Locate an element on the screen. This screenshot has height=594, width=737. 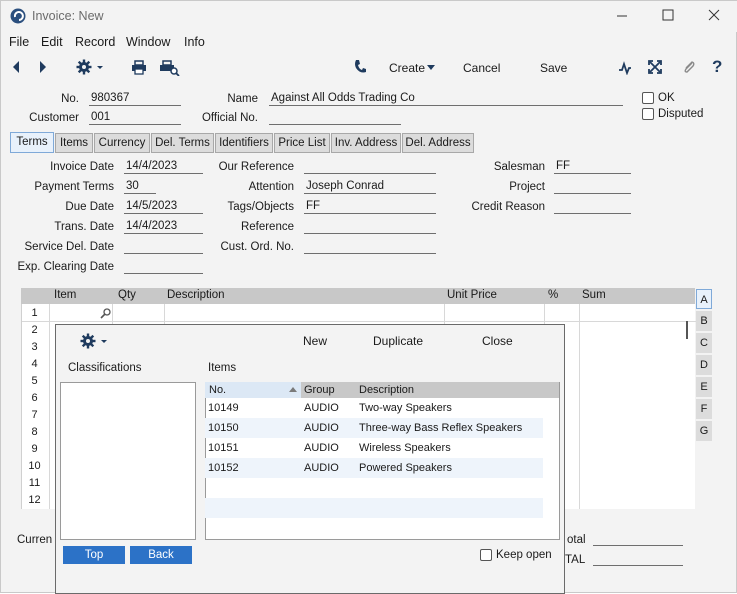
disputed-label: Disputed is located at coordinates (681, 114).